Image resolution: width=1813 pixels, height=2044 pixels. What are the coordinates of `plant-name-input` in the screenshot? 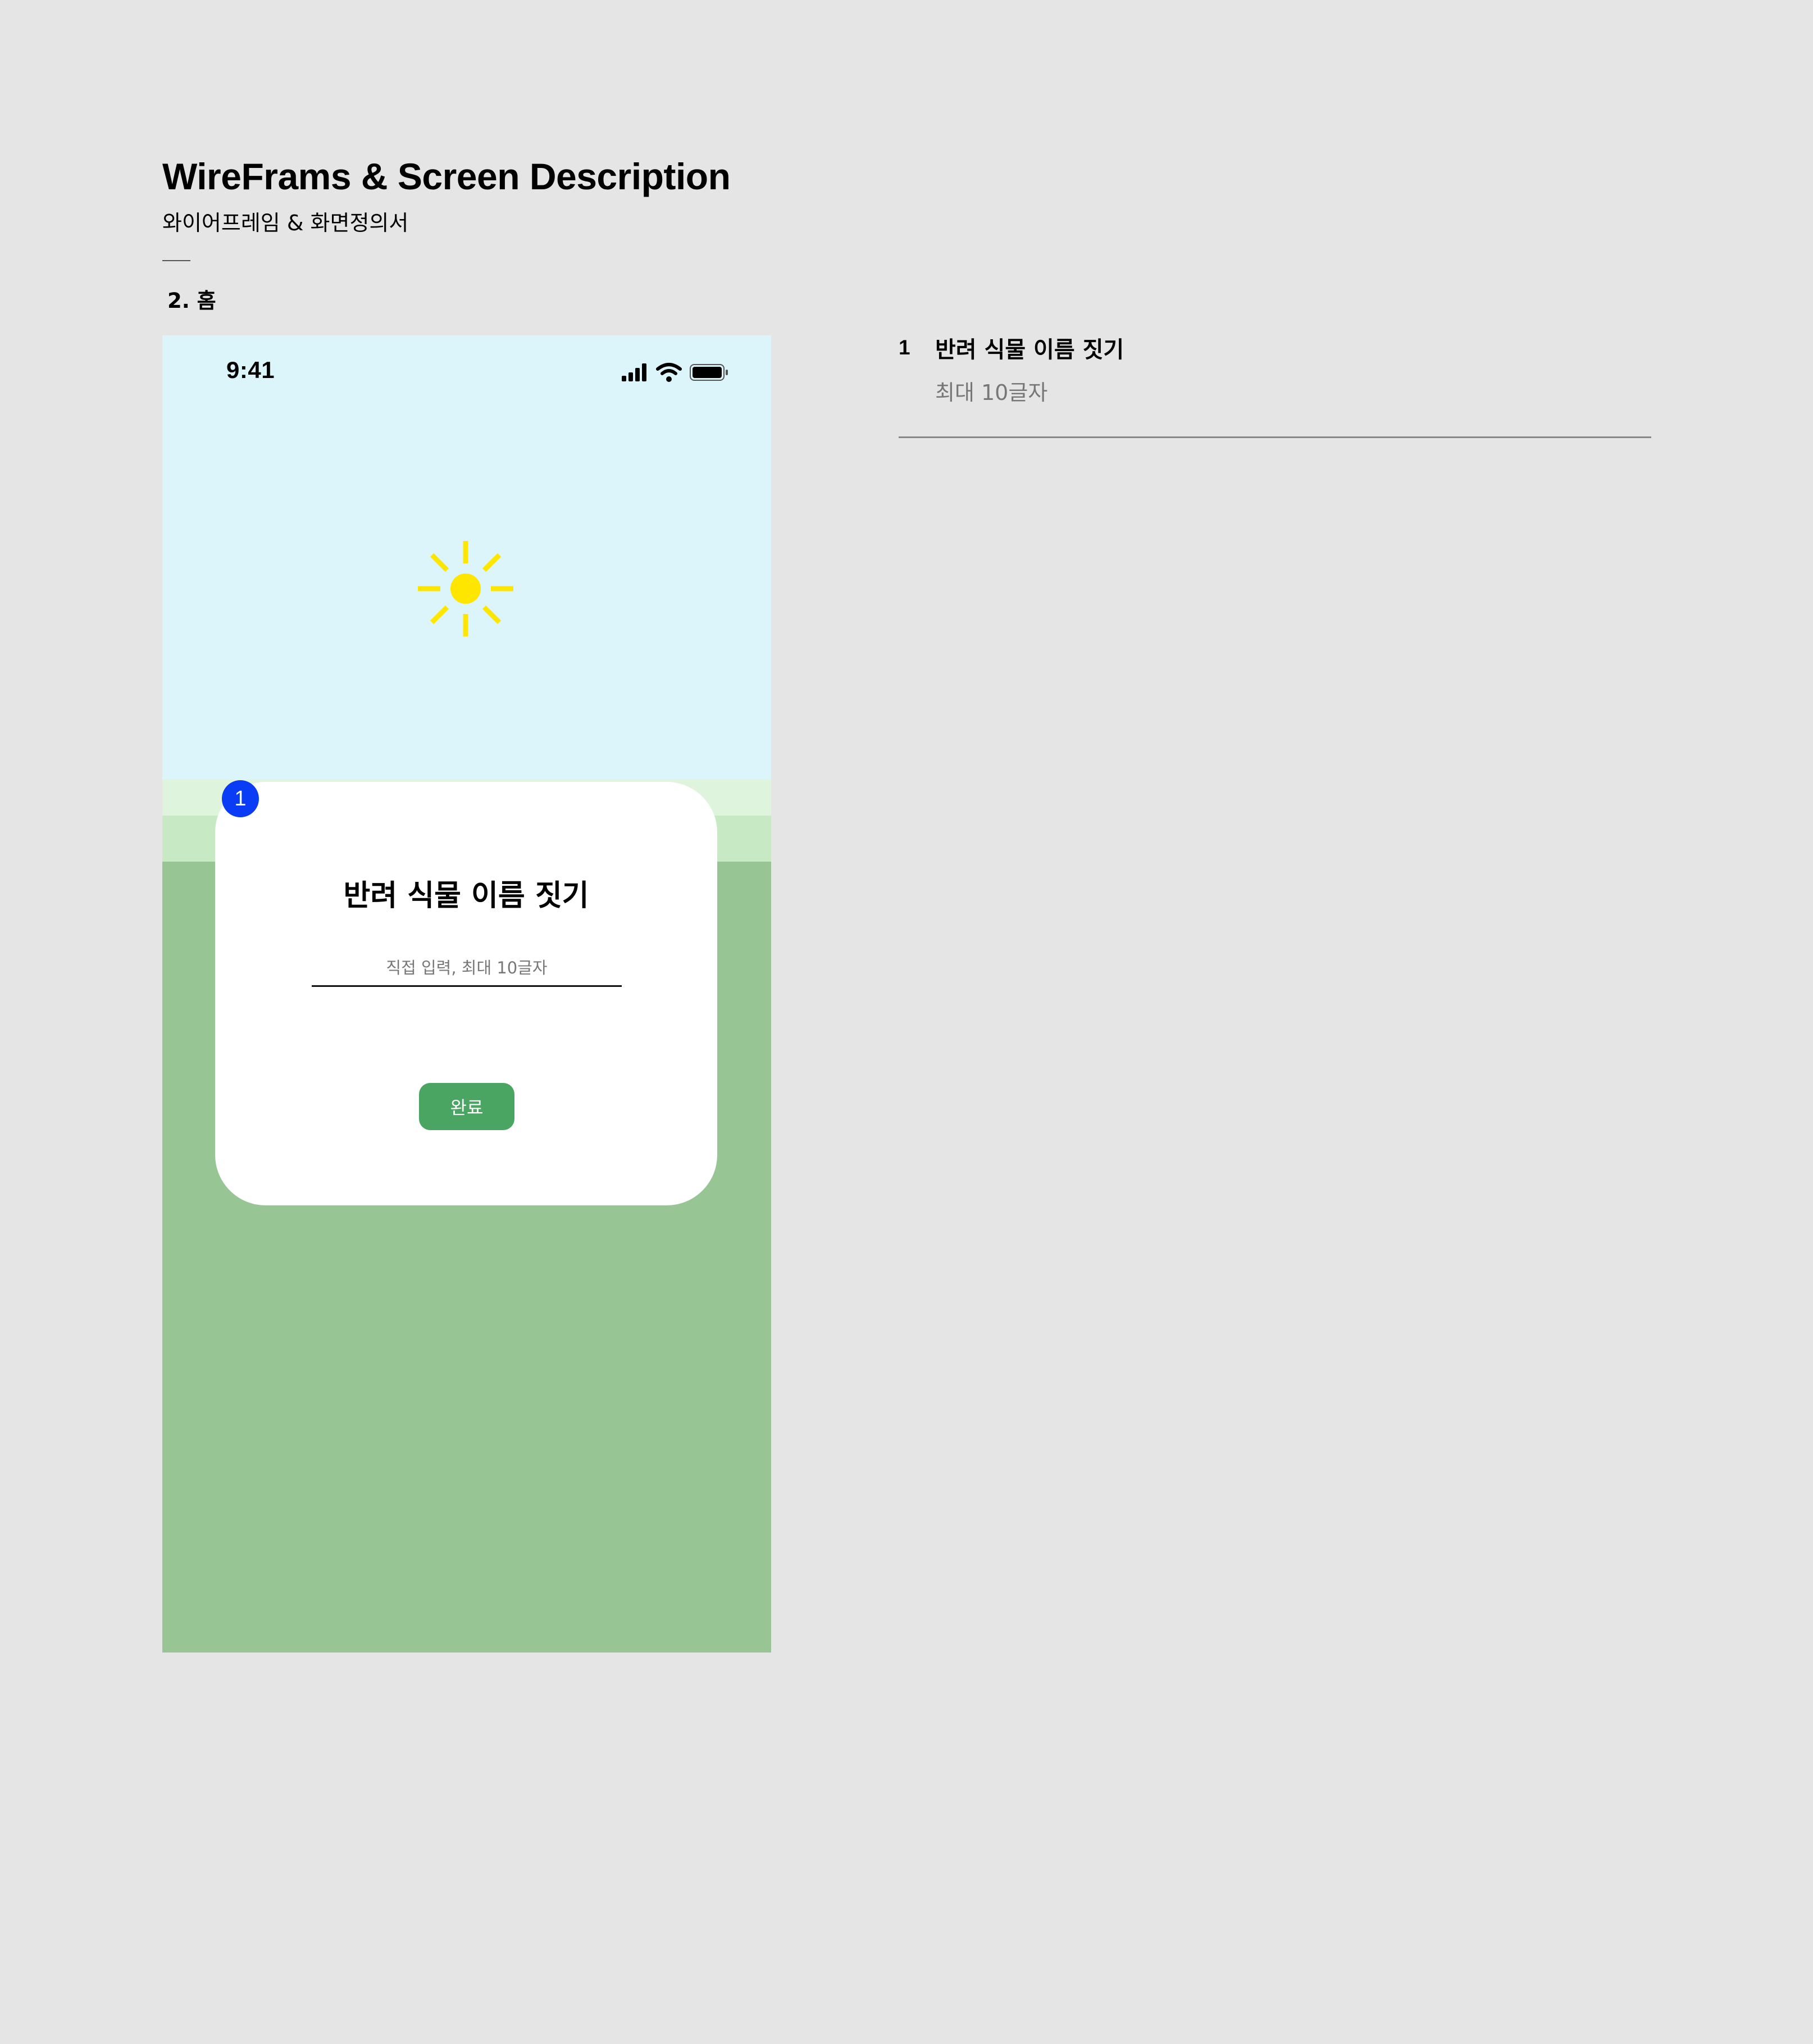 It's located at (467, 970).